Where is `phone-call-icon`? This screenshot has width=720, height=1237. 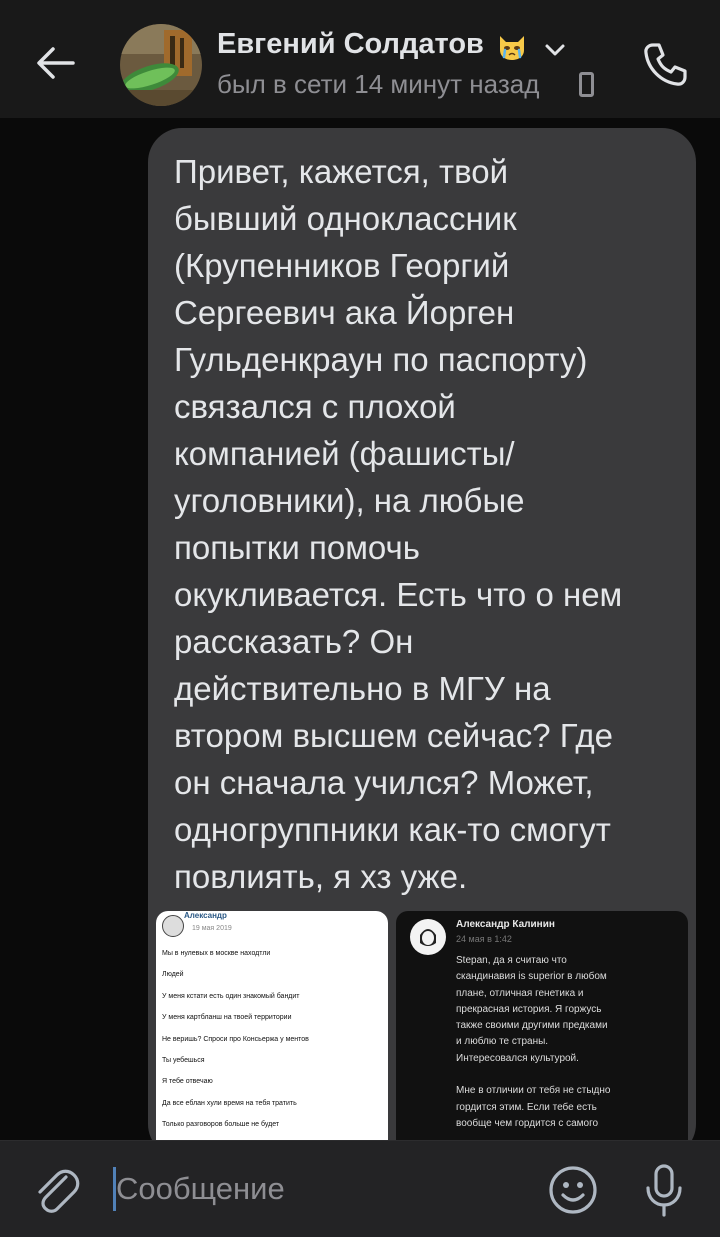 phone-call-icon is located at coordinates (665, 64).